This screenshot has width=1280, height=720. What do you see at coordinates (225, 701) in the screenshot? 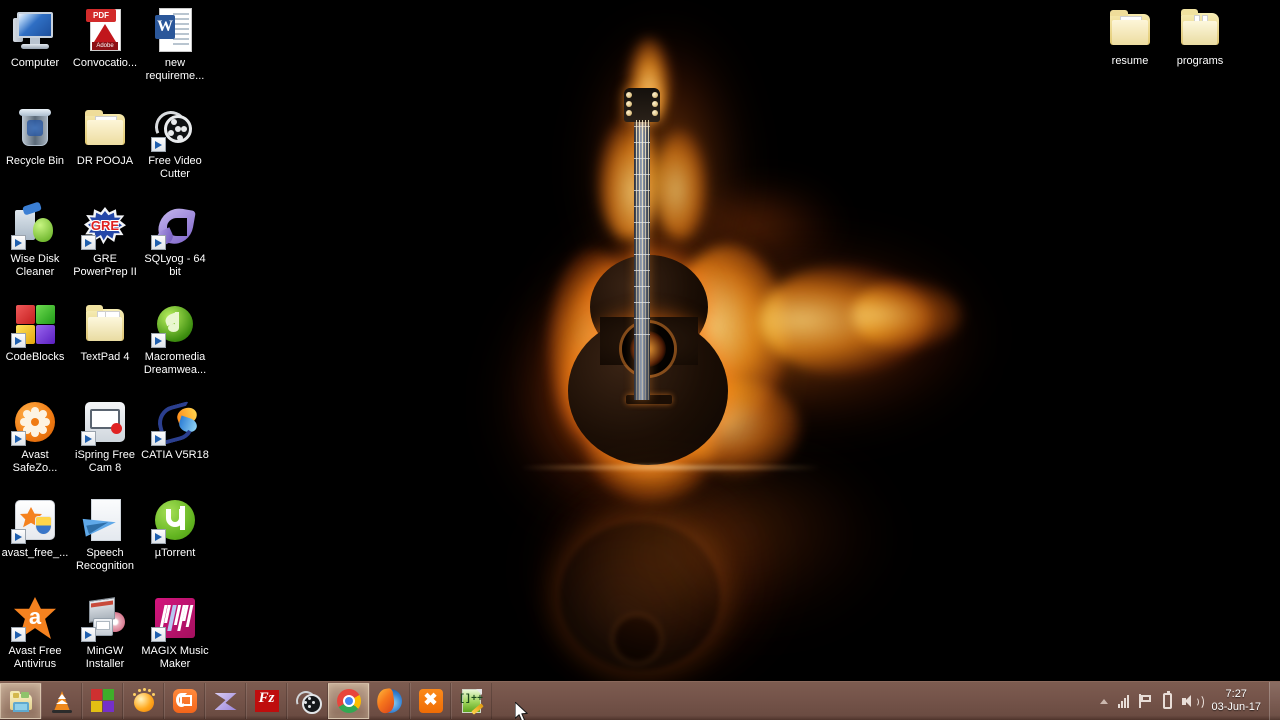
I see `taskbar-button-media-player` at bounding box center [225, 701].